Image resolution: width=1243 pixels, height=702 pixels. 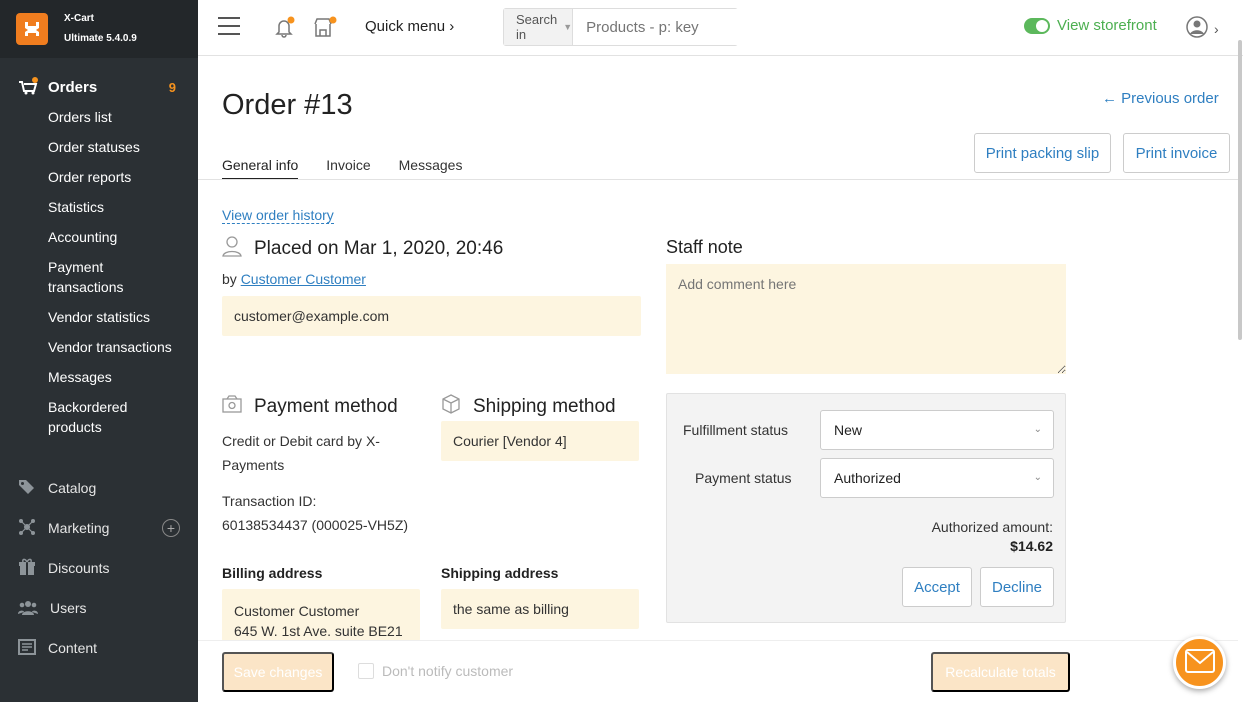 What do you see at coordinates (99, 377) in the screenshot?
I see `sidebar-subitem-messages: Messages` at bounding box center [99, 377].